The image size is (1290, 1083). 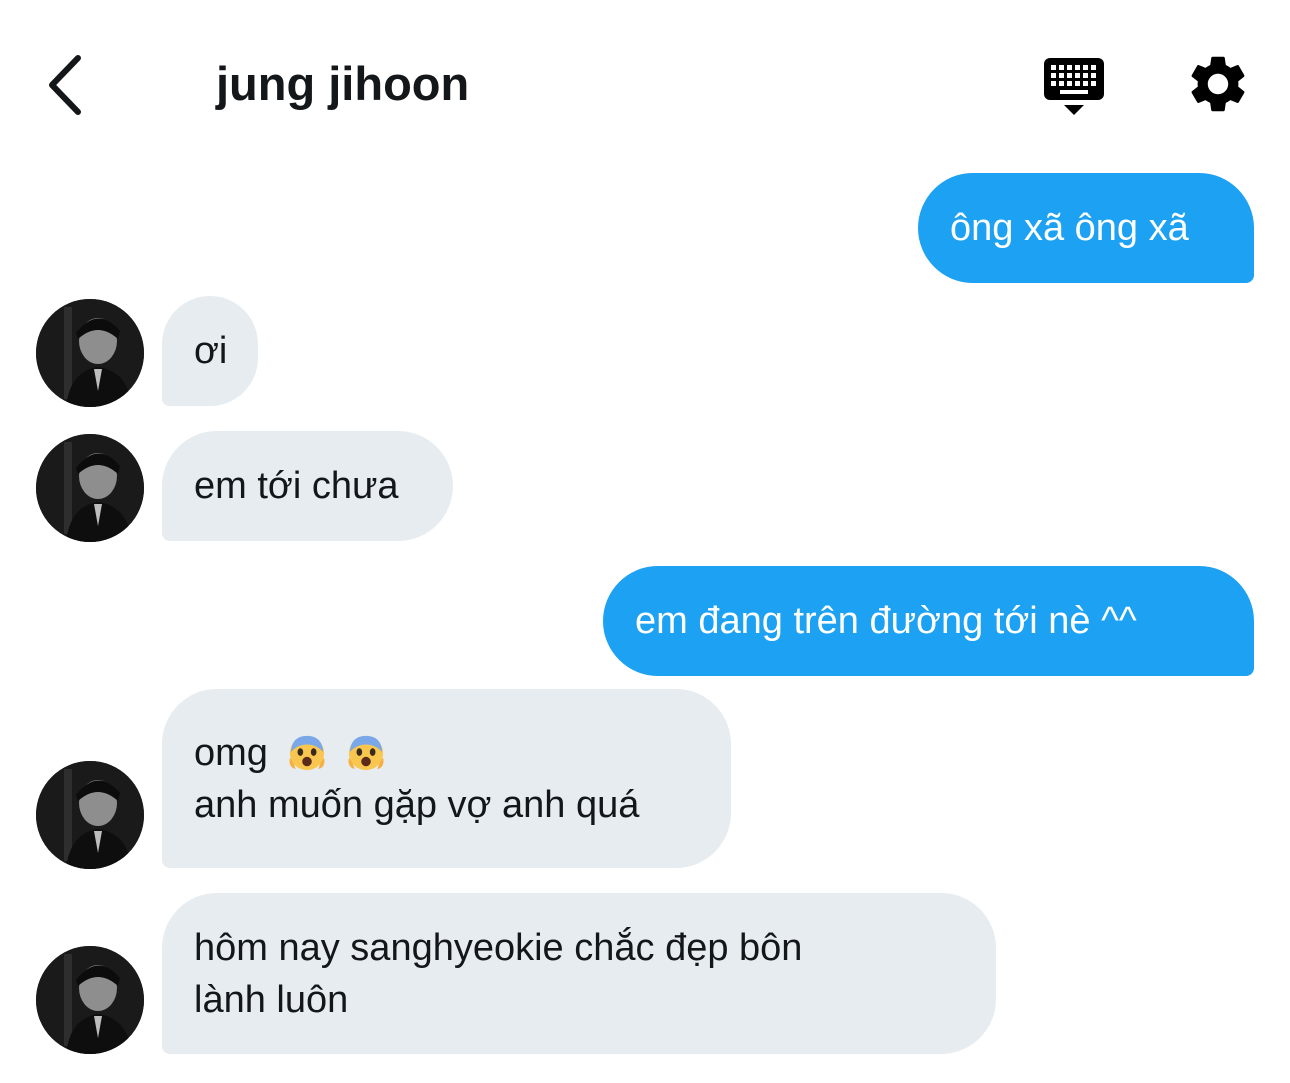 What do you see at coordinates (296, 486) in the screenshot?
I see `message-text: em tới chưa` at bounding box center [296, 486].